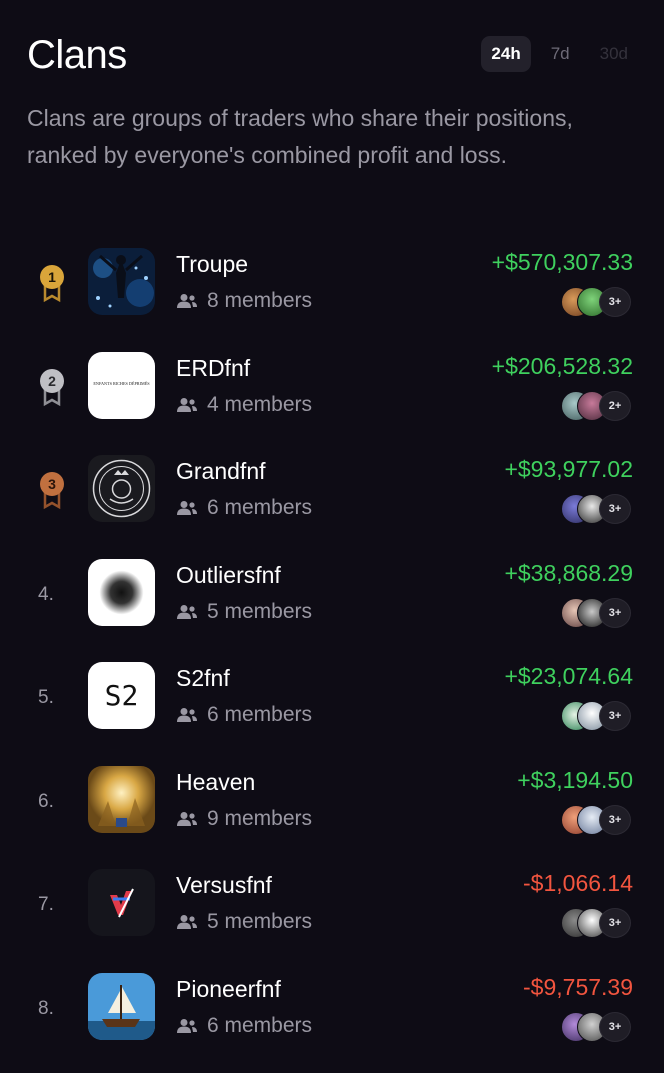 Image resolution: width=664 pixels, height=1073 pixels. What do you see at coordinates (568, 676) in the screenshot?
I see `pnl-value: +$23,074.64` at bounding box center [568, 676].